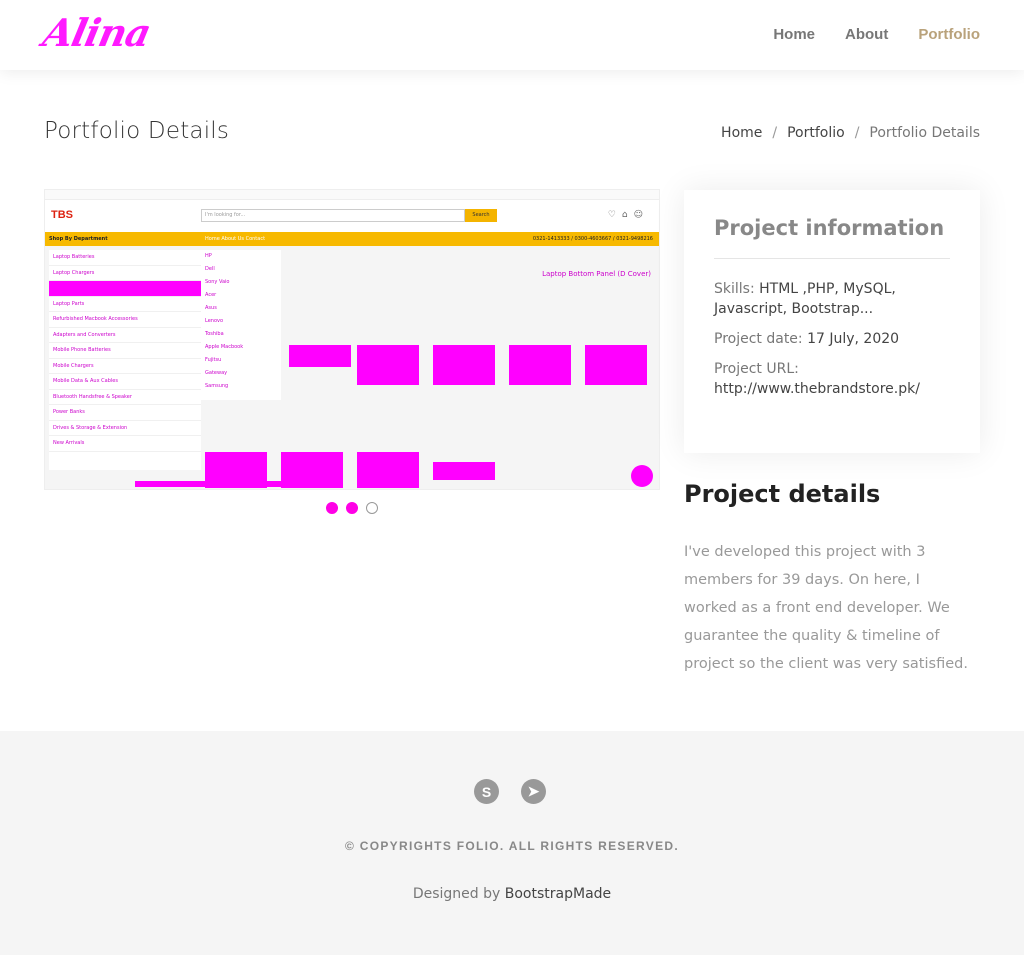  I want to click on breadcrumb-portfolio-link: Portfolio, so click(816, 133).